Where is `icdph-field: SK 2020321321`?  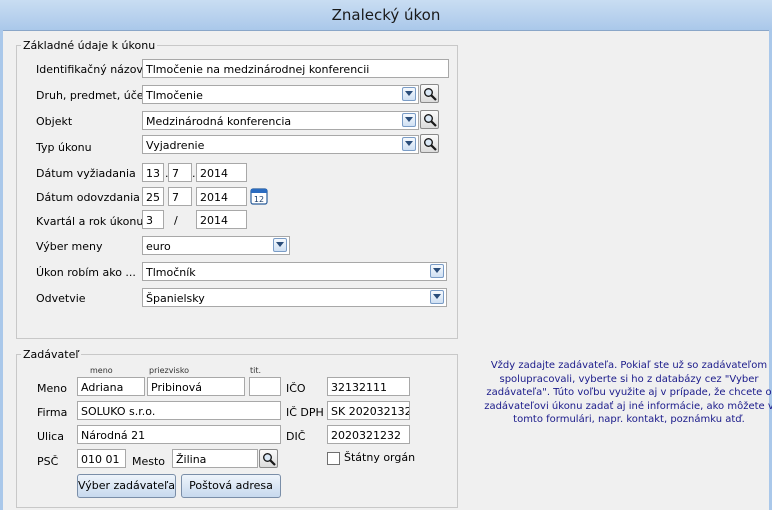 icdph-field: SK 2020321321 is located at coordinates (368, 410).